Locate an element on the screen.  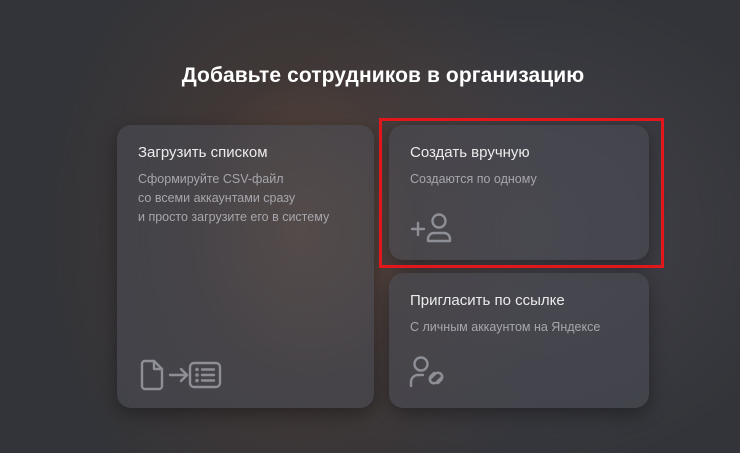
user-link-icon is located at coordinates (426, 372).